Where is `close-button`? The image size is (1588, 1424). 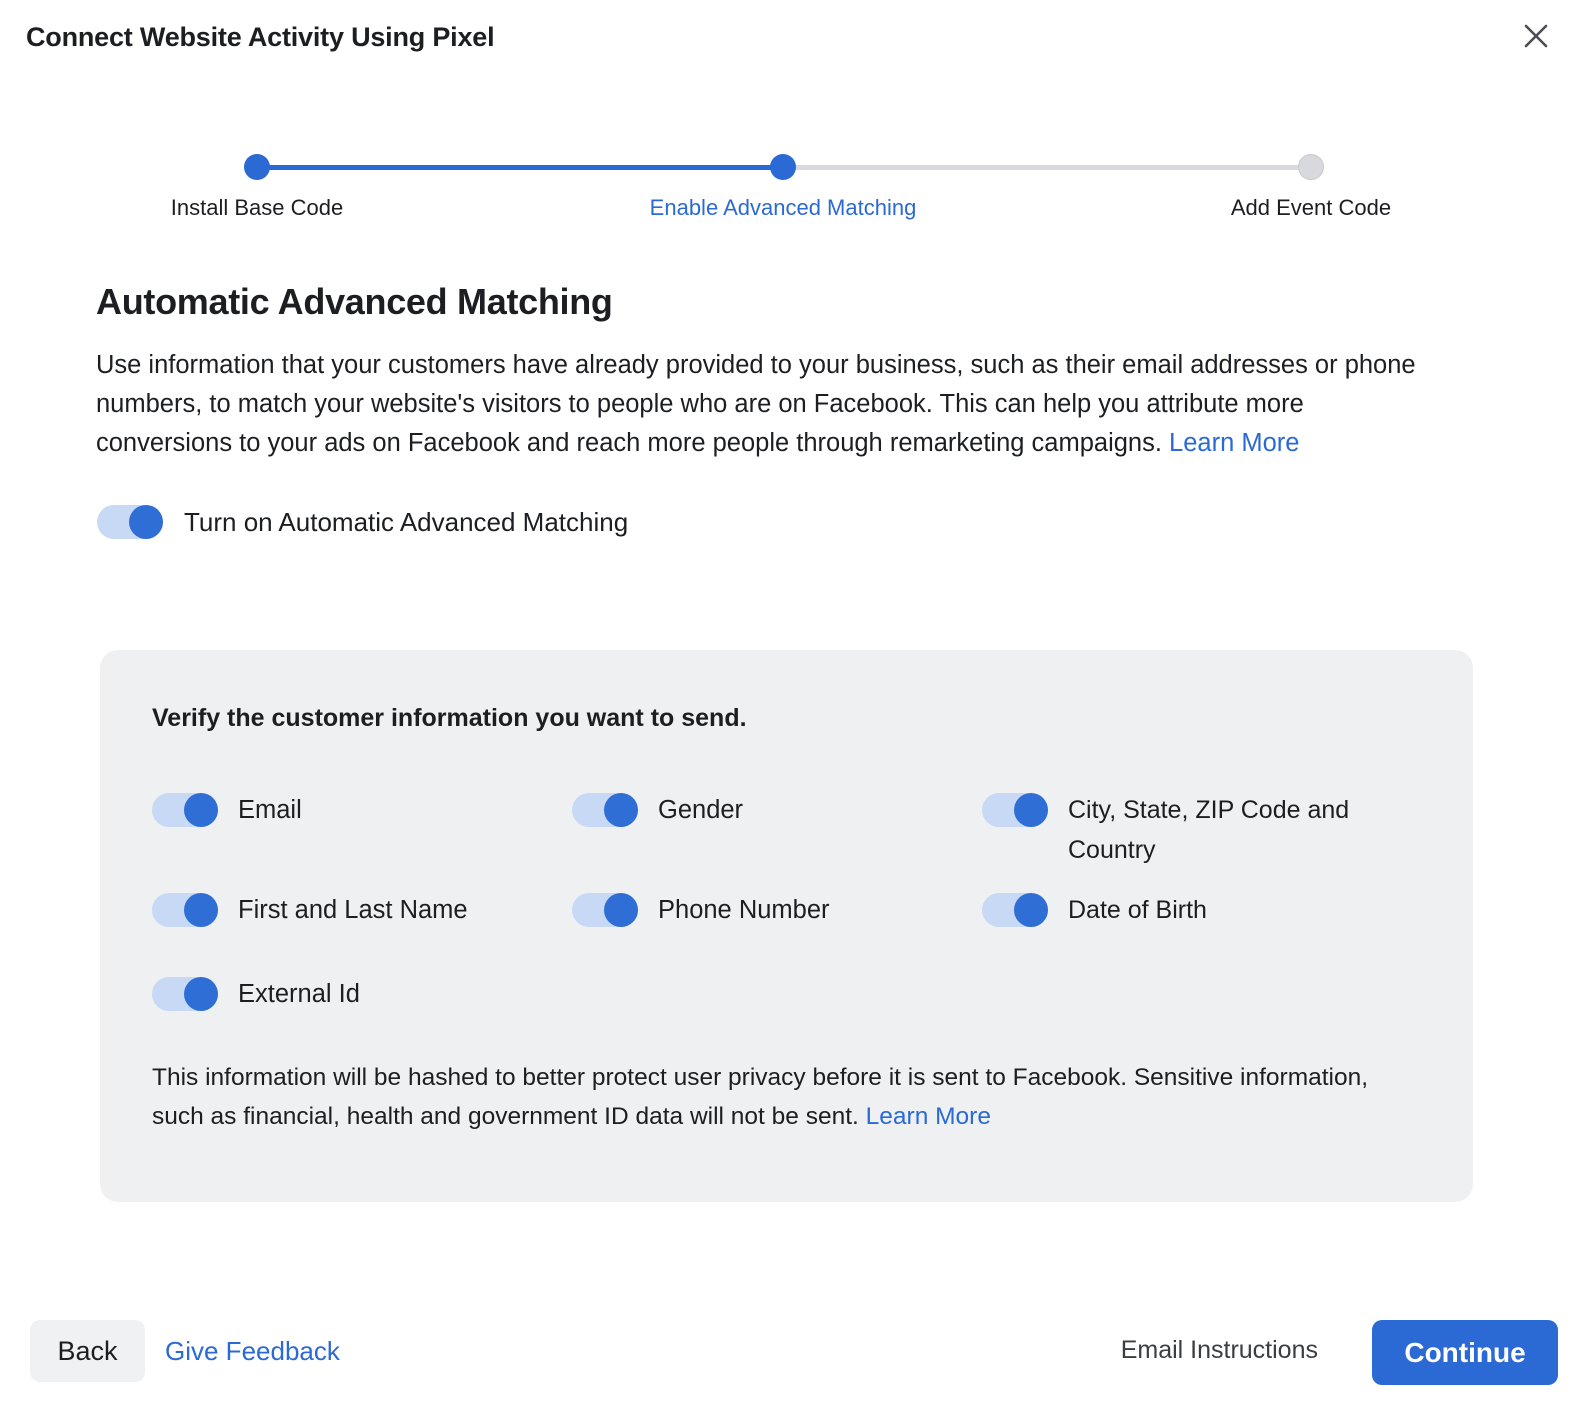 close-button is located at coordinates (1536, 36).